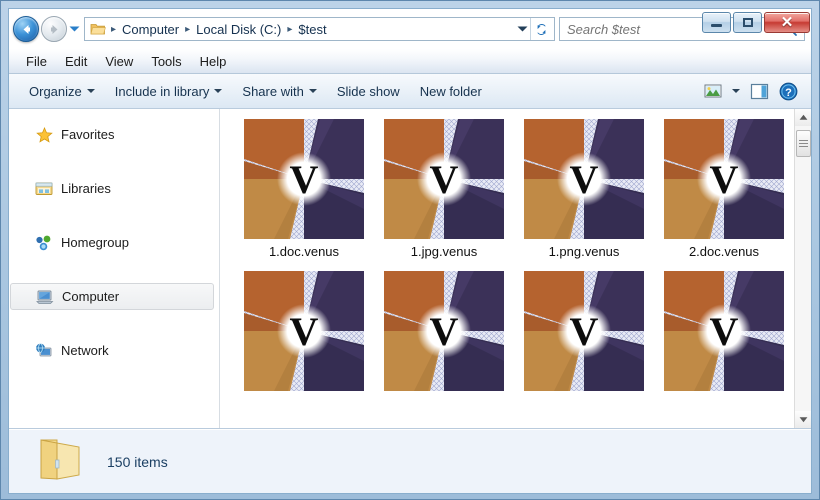 The height and width of the screenshot is (500, 820). I want to click on back-button, so click(26, 29).